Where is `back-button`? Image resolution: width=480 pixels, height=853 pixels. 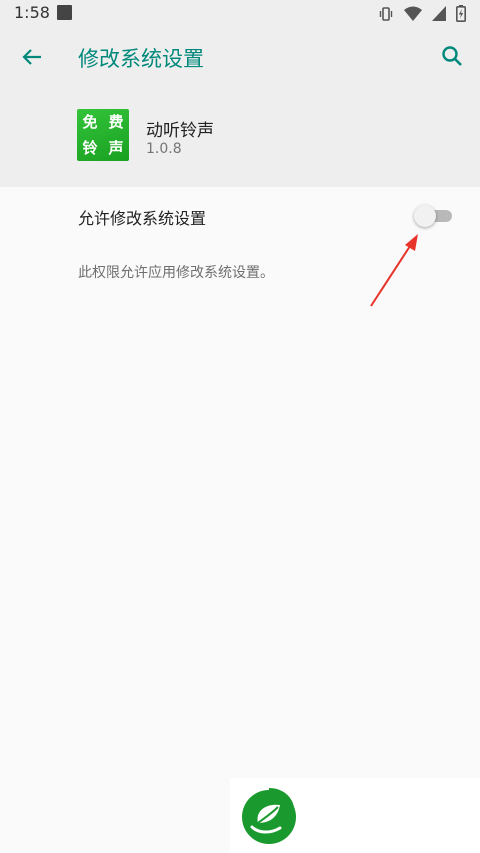
back-button is located at coordinates (32, 57).